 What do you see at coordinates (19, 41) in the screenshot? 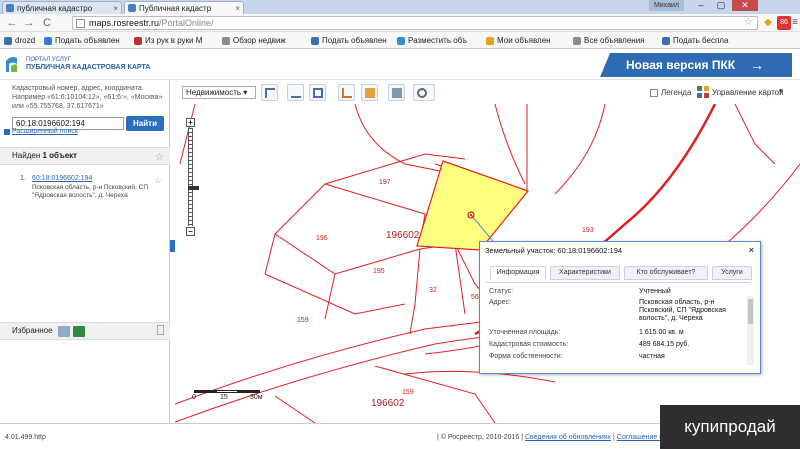
I see `bookmark-item: drozd` at bounding box center [19, 41].